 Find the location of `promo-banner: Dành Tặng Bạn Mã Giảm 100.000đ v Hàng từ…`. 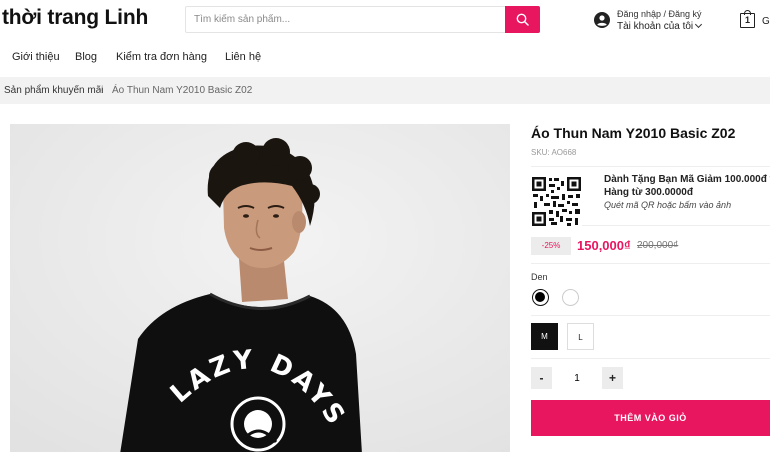

promo-banner: Dành Tặng Bạn Mã Giảm 100.000đ v Hàng từ… is located at coordinates (650, 196).